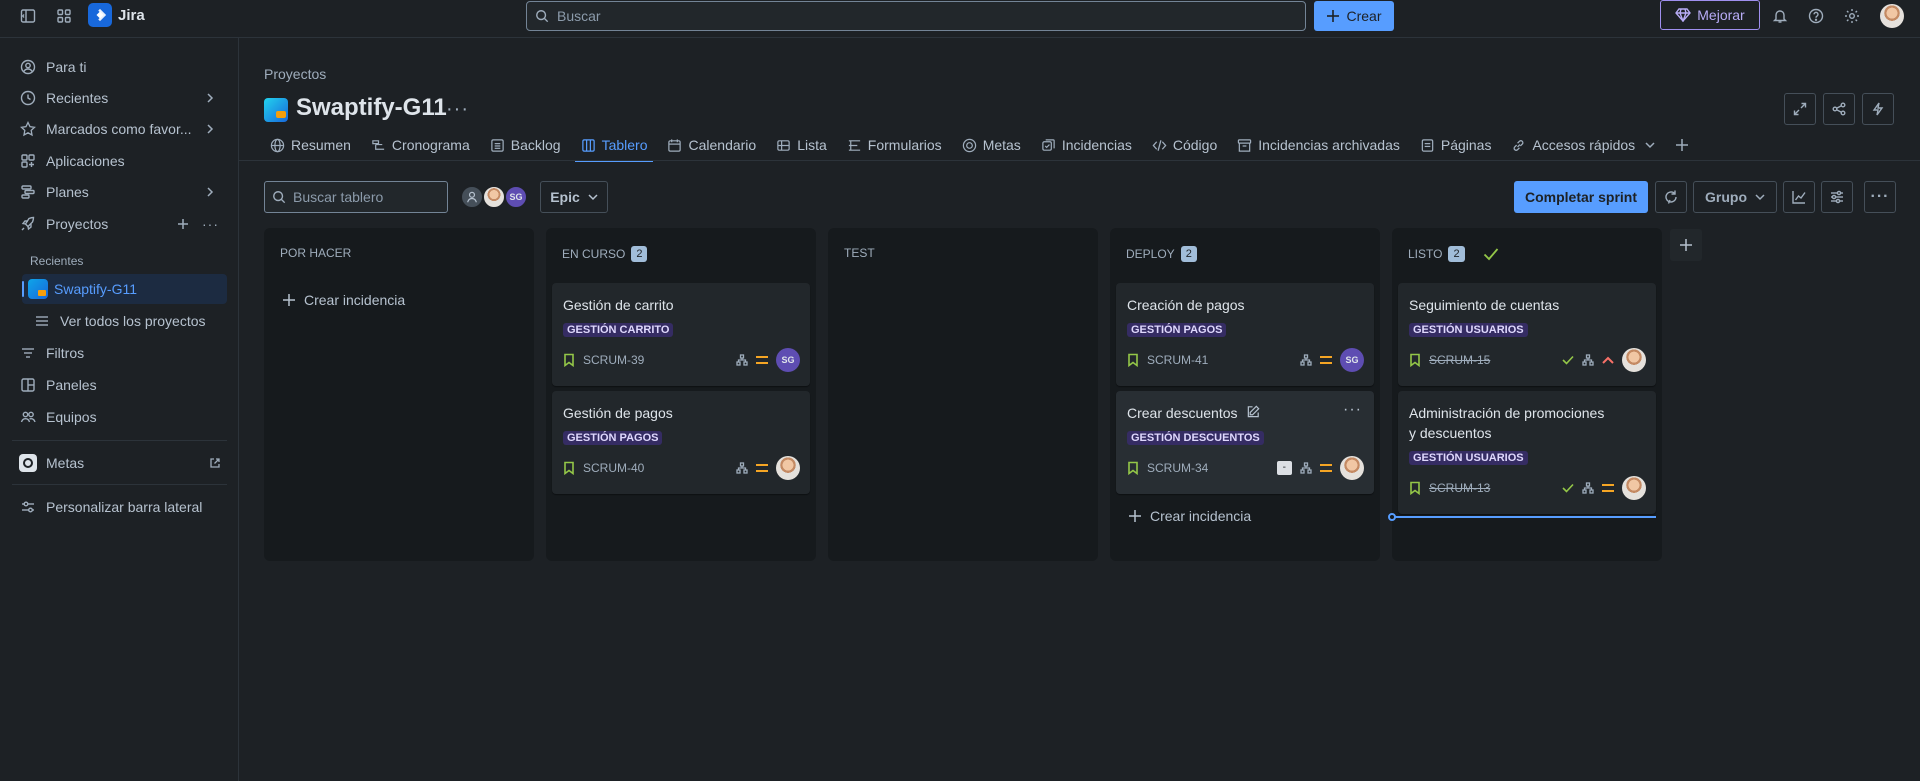  What do you see at coordinates (28, 98) in the screenshot?
I see `clock-icon` at bounding box center [28, 98].